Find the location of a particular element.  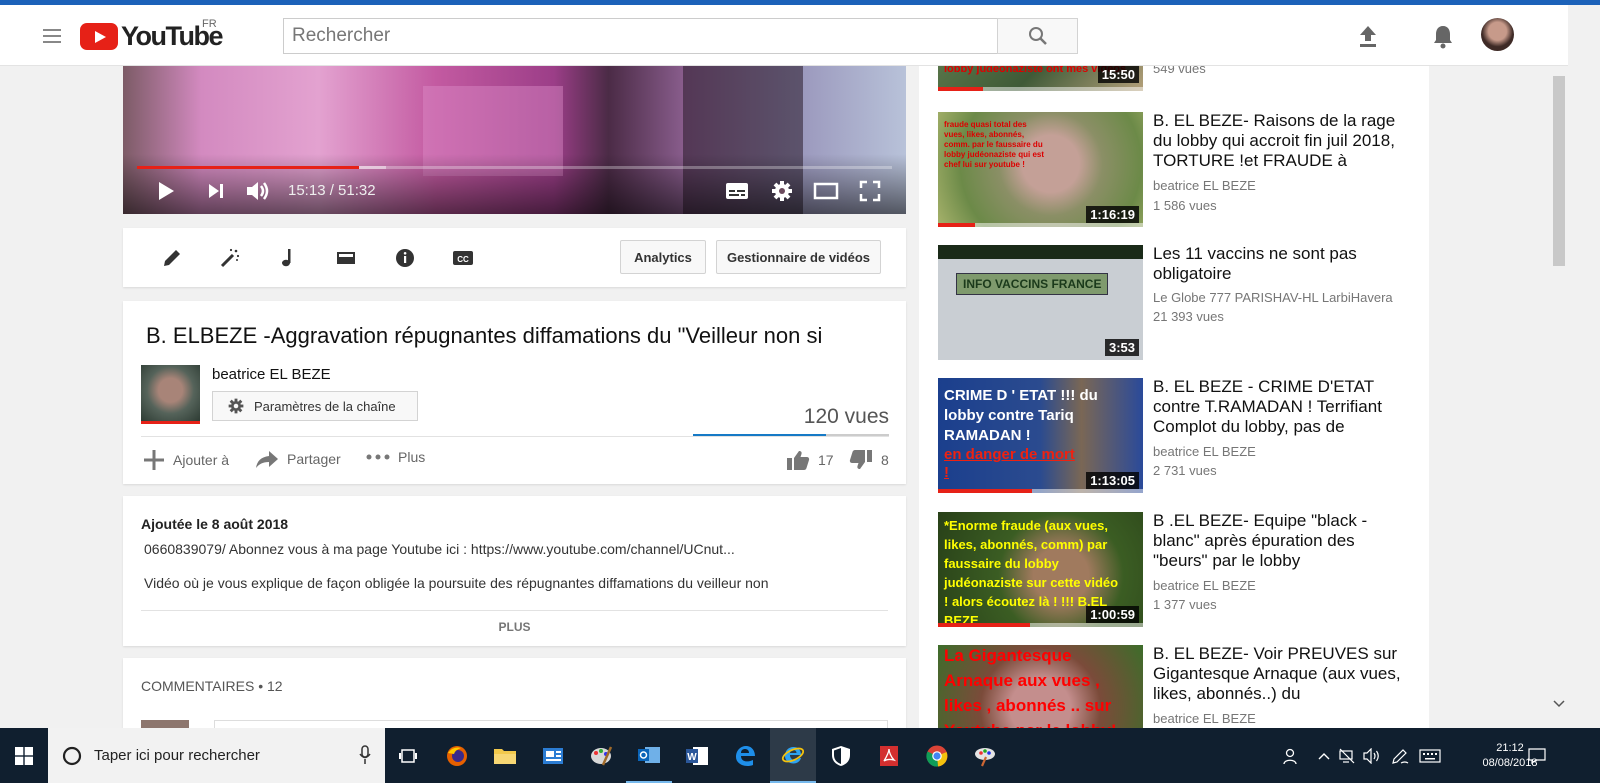

share-label: Partager is located at coordinates (314, 459).